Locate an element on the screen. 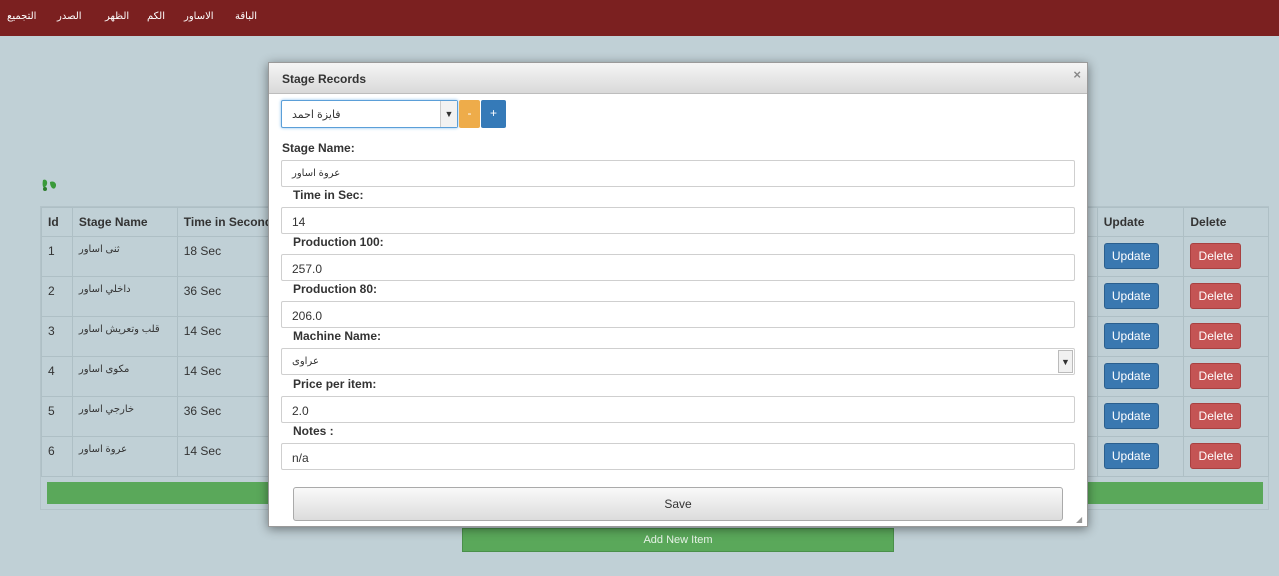 The width and height of the screenshot is (1279, 576). production-100-input: 257.0 is located at coordinates (678, 267).